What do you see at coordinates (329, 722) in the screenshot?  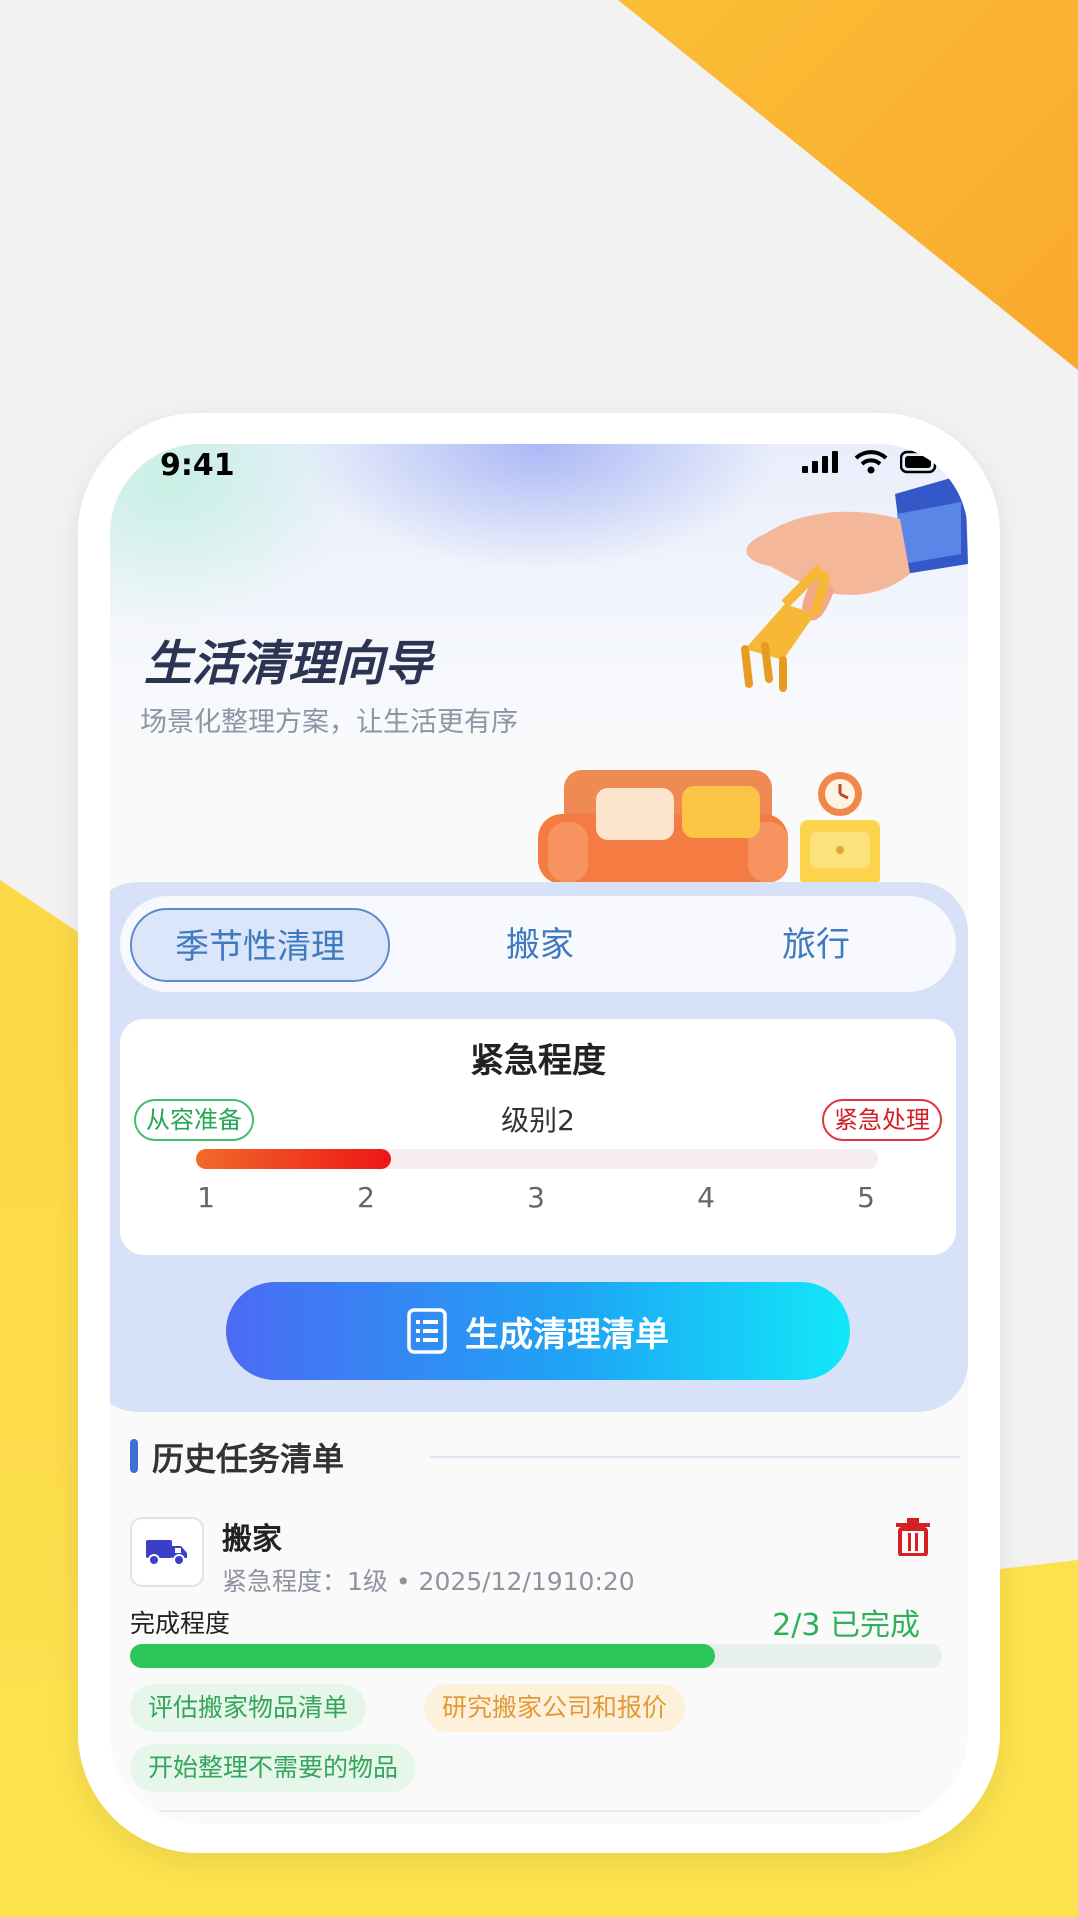 I see `page-subtitle: 场景化整理方案，让生活更有序` at bounding box center [329, 722].